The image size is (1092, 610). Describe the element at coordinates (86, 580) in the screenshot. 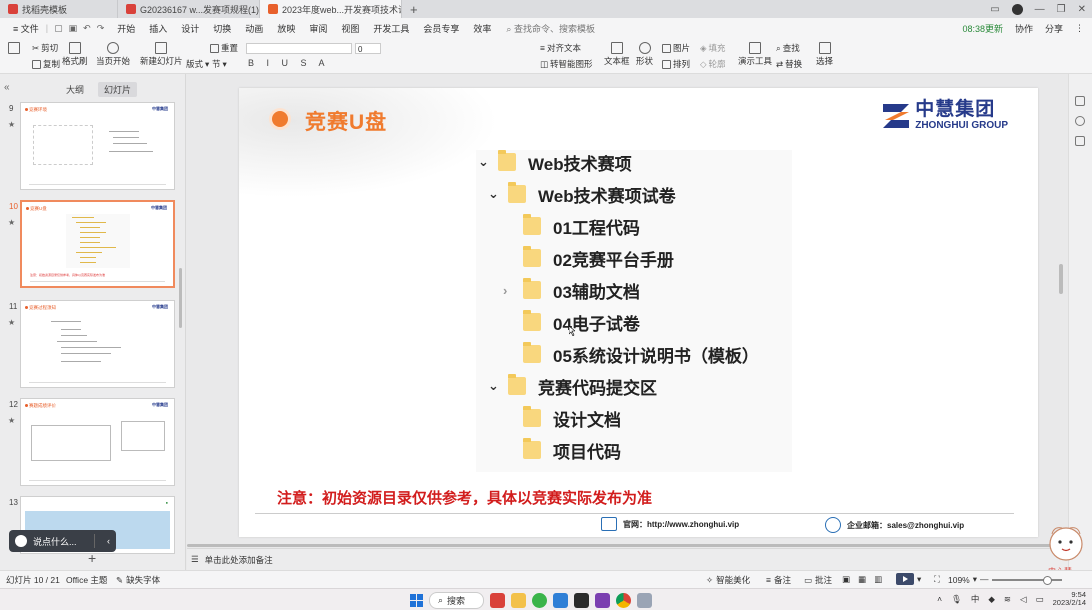

I see `theme-name: Office 主题` at that location.